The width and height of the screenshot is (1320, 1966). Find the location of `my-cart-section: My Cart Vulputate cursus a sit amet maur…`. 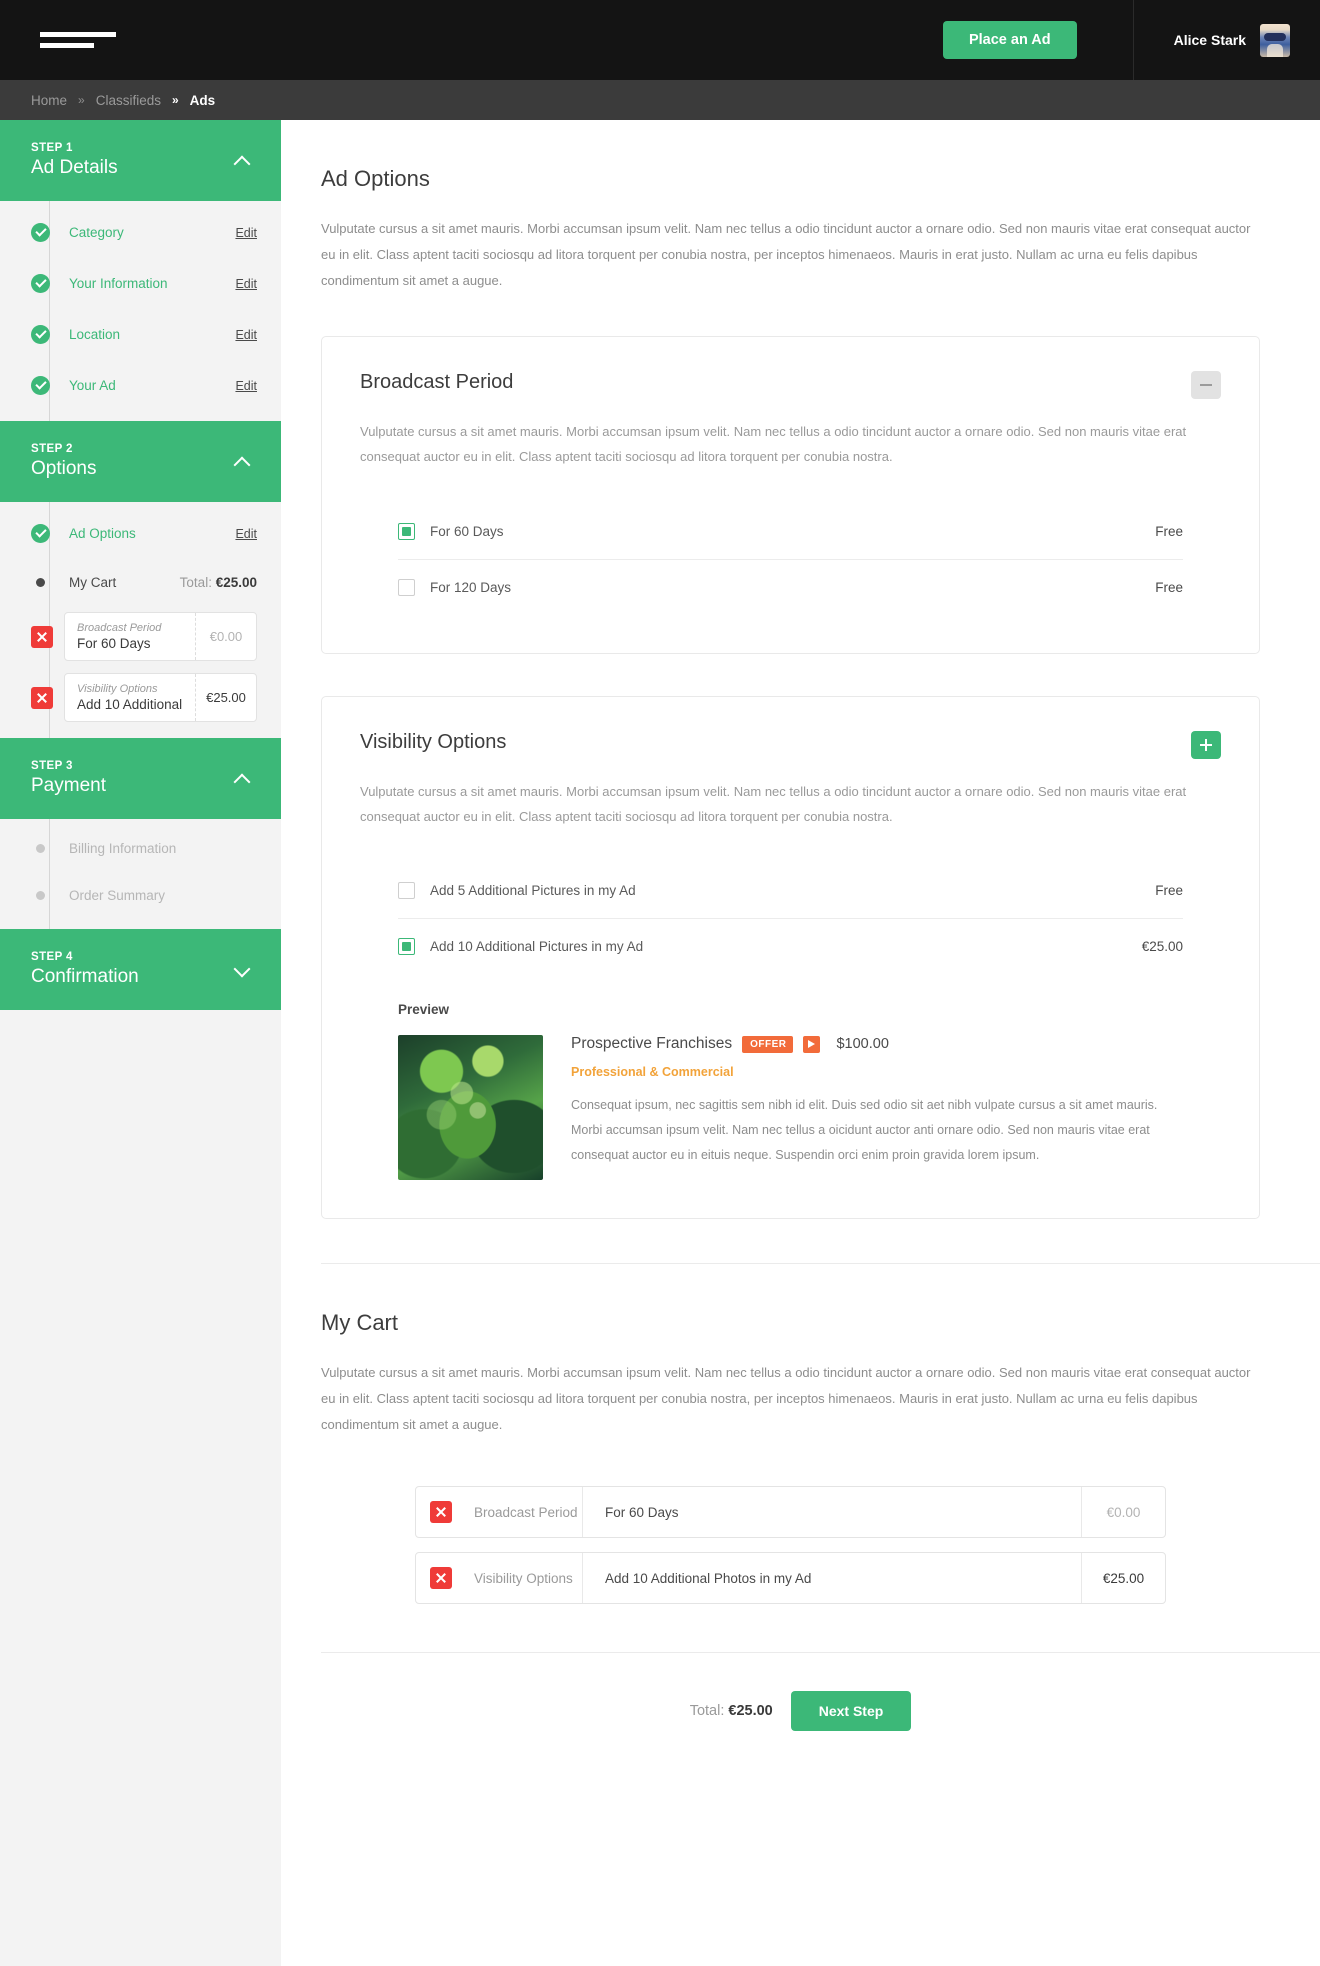

my-cart-section: My Cart Vulputate cursus a sit amet maur… is located at coordinates (800, 1434).